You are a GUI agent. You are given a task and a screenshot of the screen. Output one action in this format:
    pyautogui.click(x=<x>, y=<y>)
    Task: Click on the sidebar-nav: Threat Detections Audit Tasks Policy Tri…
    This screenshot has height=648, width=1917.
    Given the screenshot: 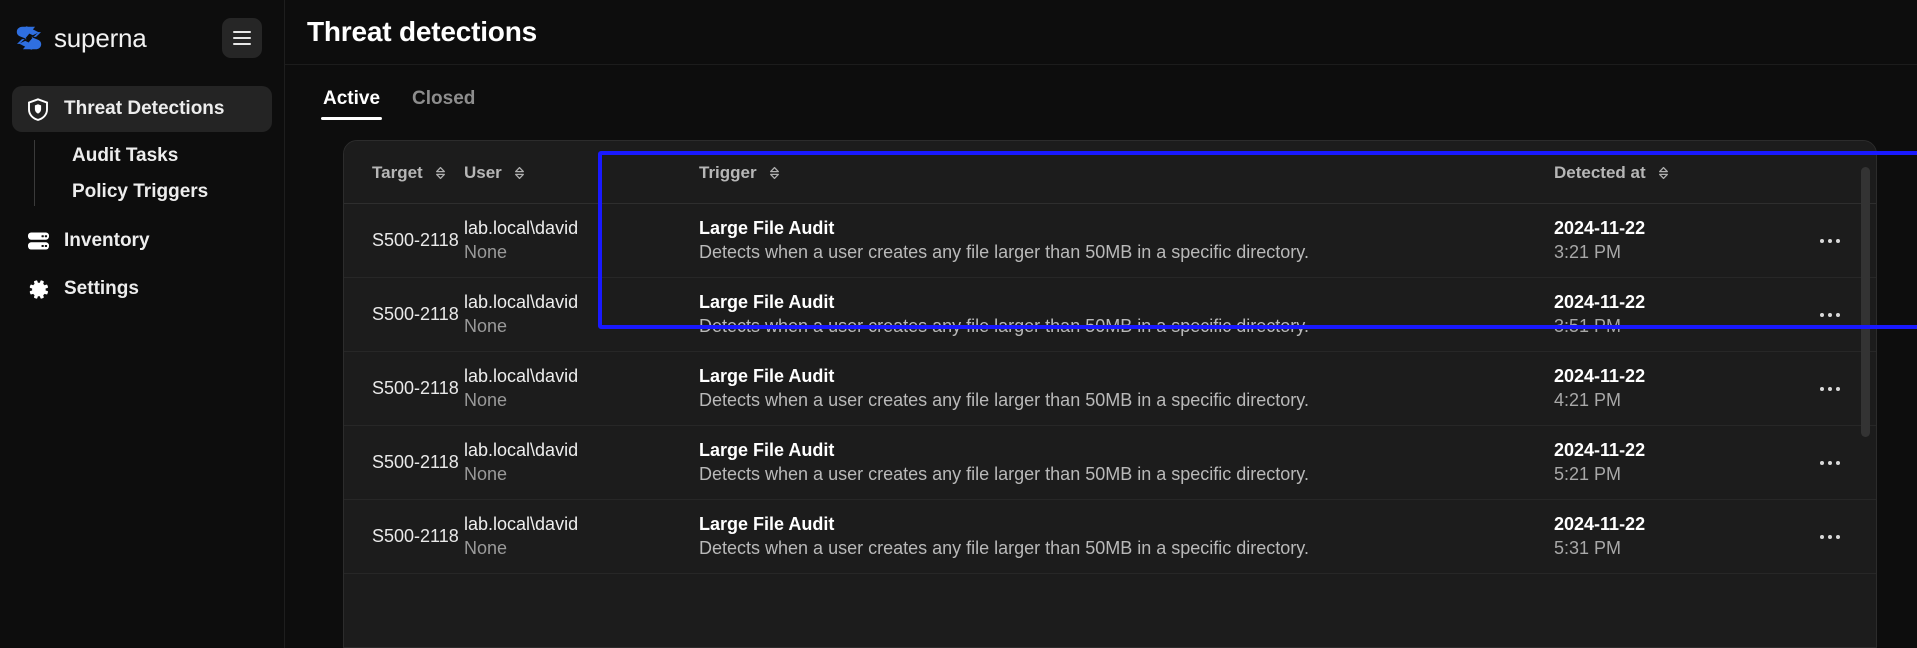 What is the action you would take?
    pyautogui.click(x=142, y=194)
    